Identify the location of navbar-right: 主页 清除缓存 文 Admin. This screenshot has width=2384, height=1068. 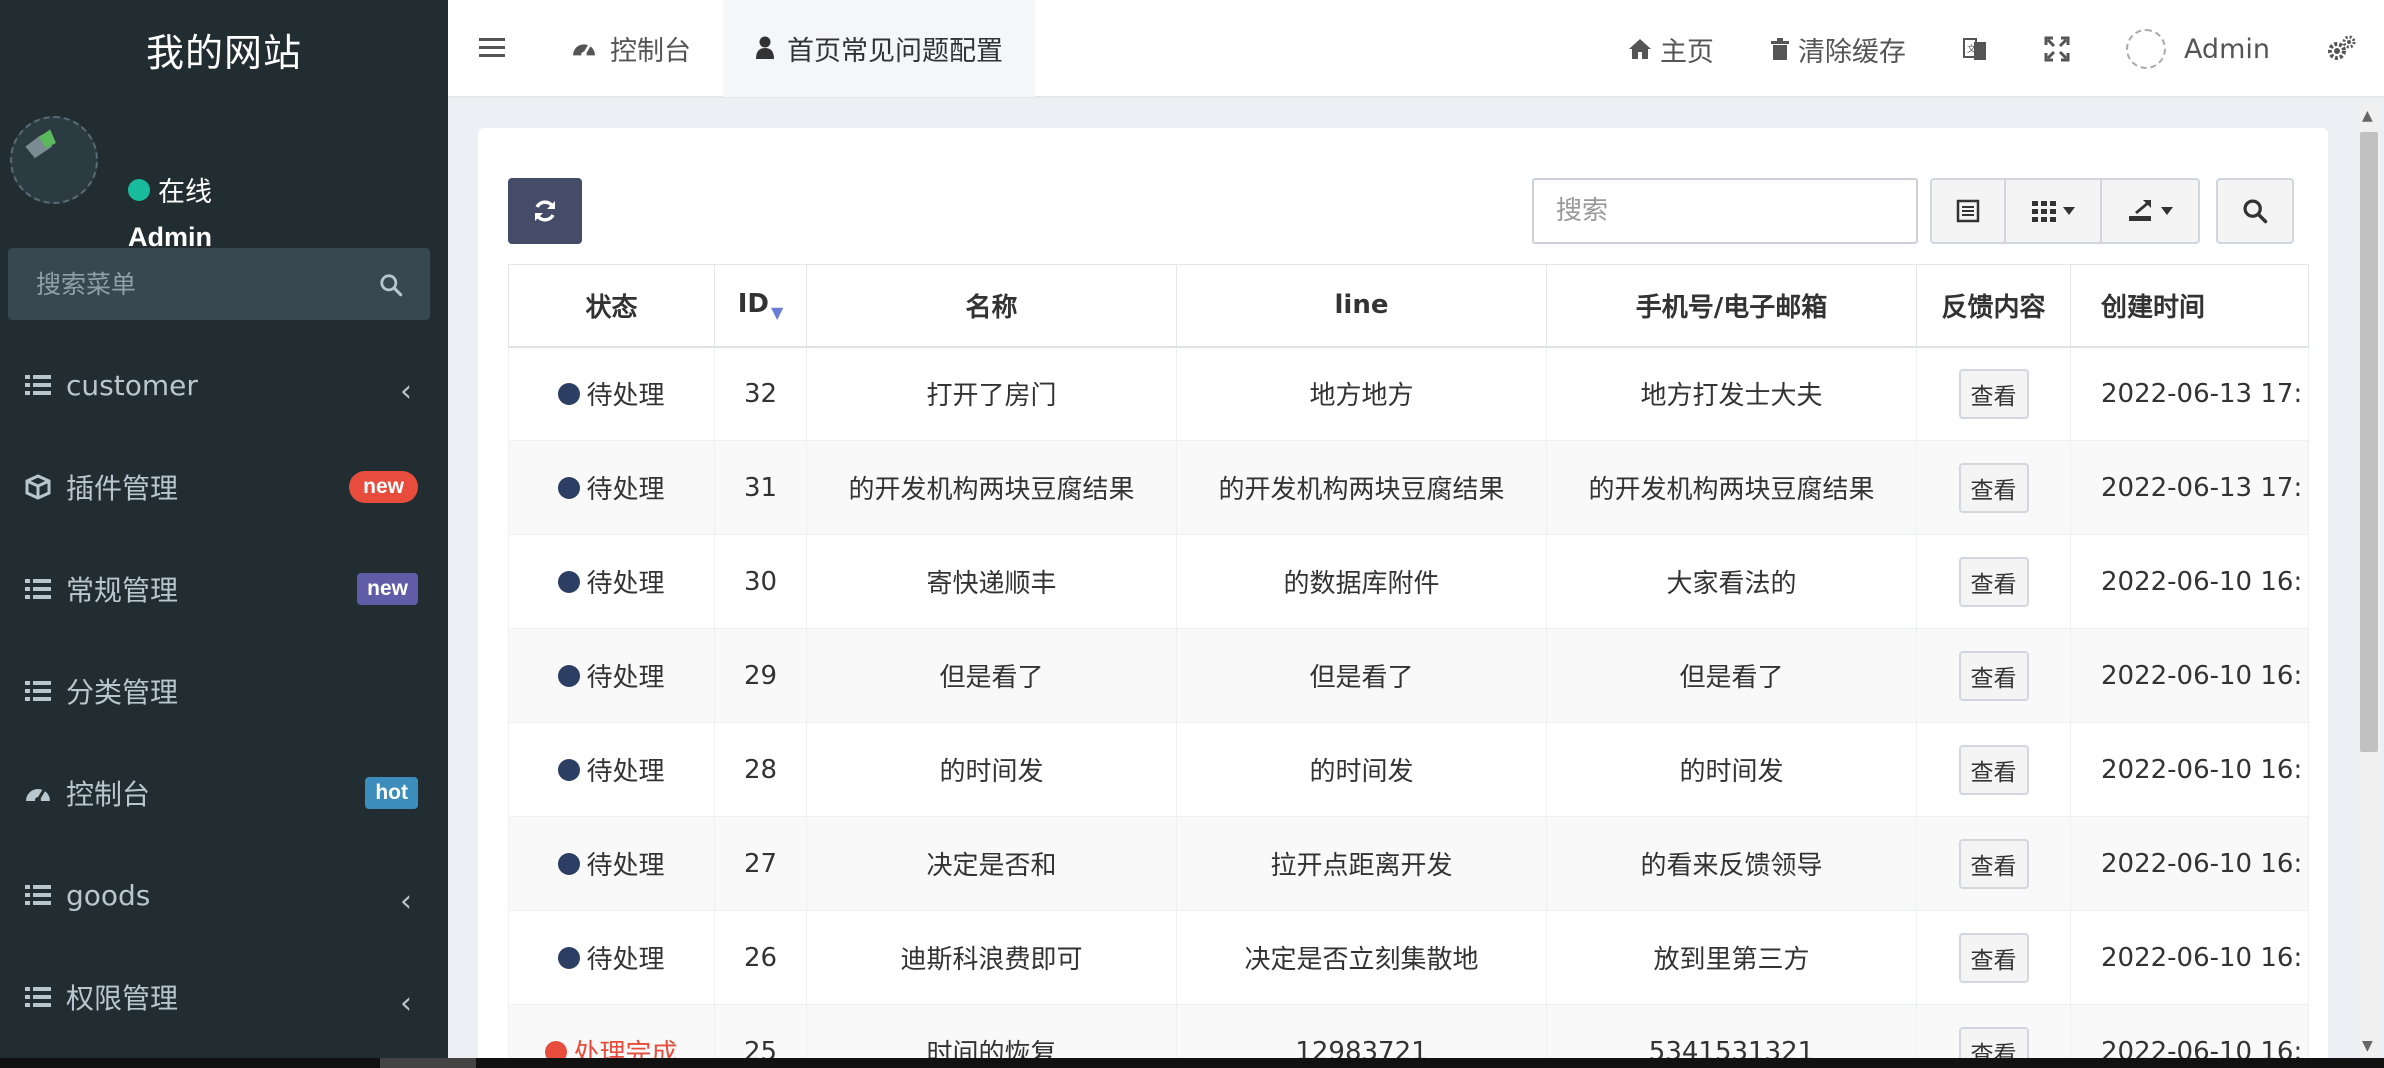
(1992, 49).